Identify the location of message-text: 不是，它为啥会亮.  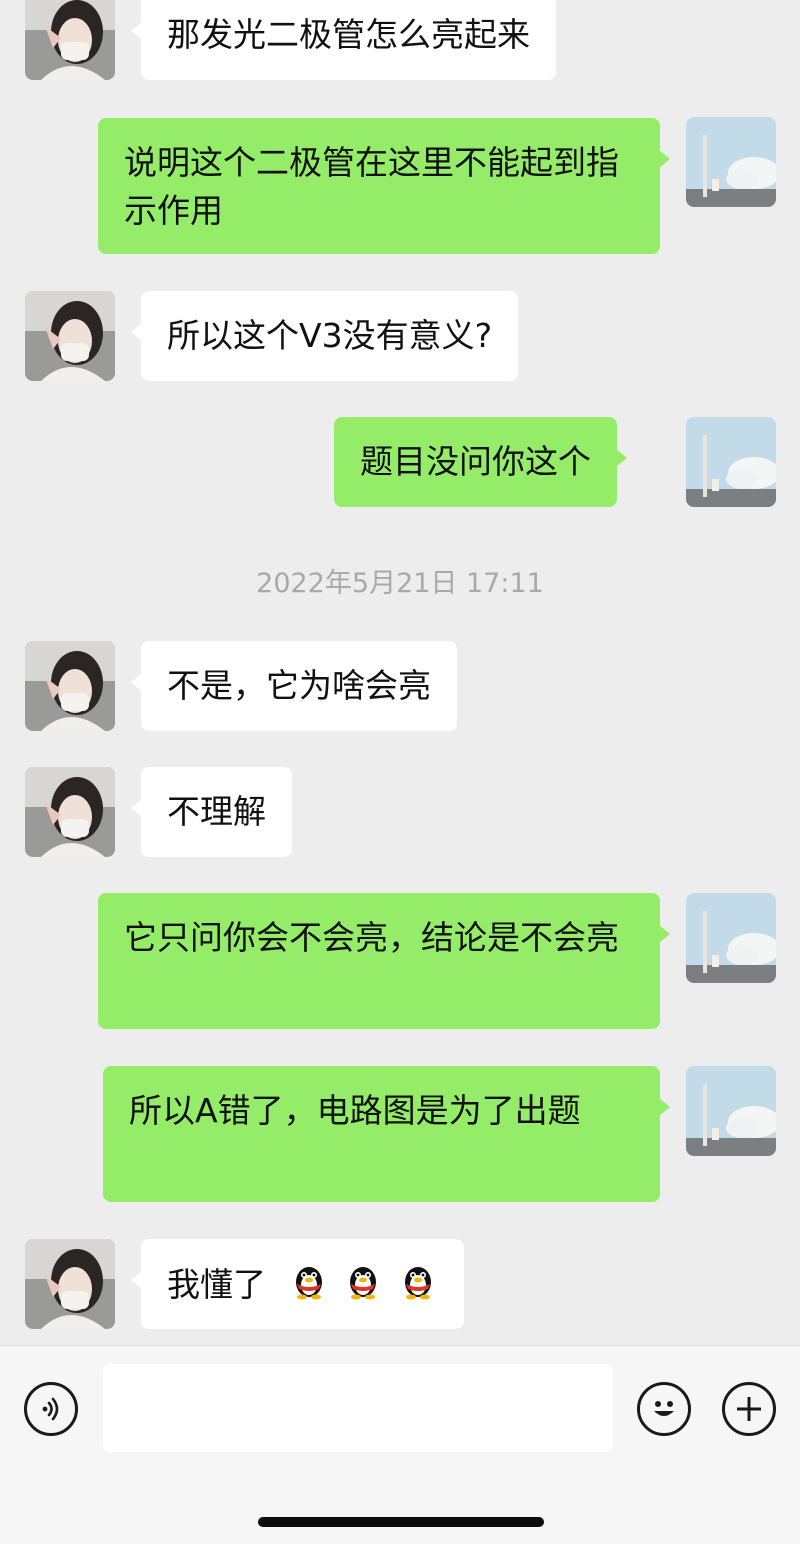
(299, 685).